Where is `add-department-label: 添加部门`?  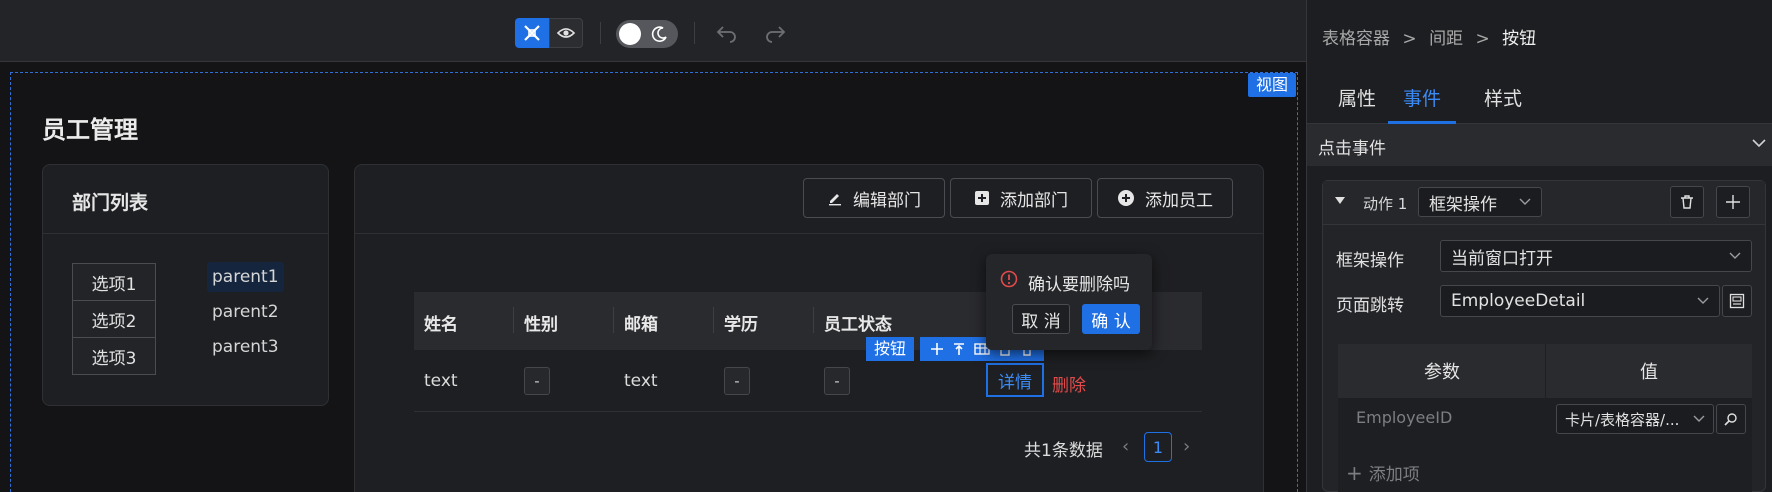
add-department-label: 添加部门 is located at coordinates (1034, 200).